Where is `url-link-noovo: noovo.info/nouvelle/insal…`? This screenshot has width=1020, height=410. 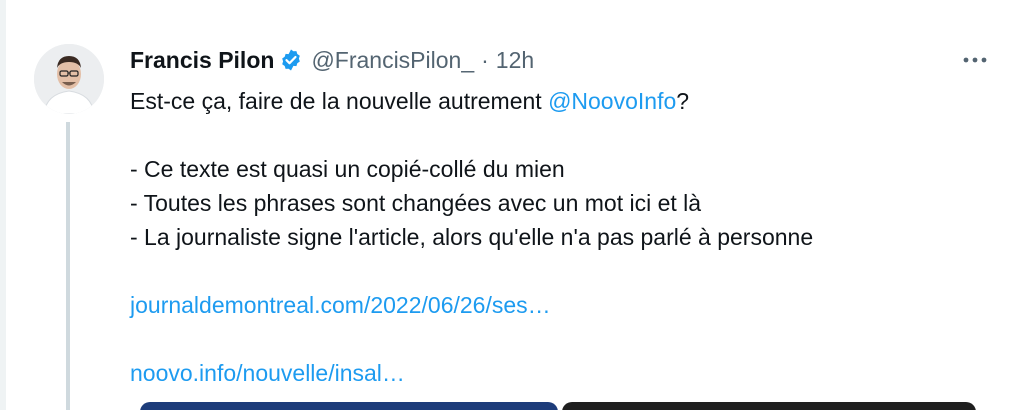
url-link-noovo: noovo.info/nouvelle/insal… is located at coordinates (560, 373).